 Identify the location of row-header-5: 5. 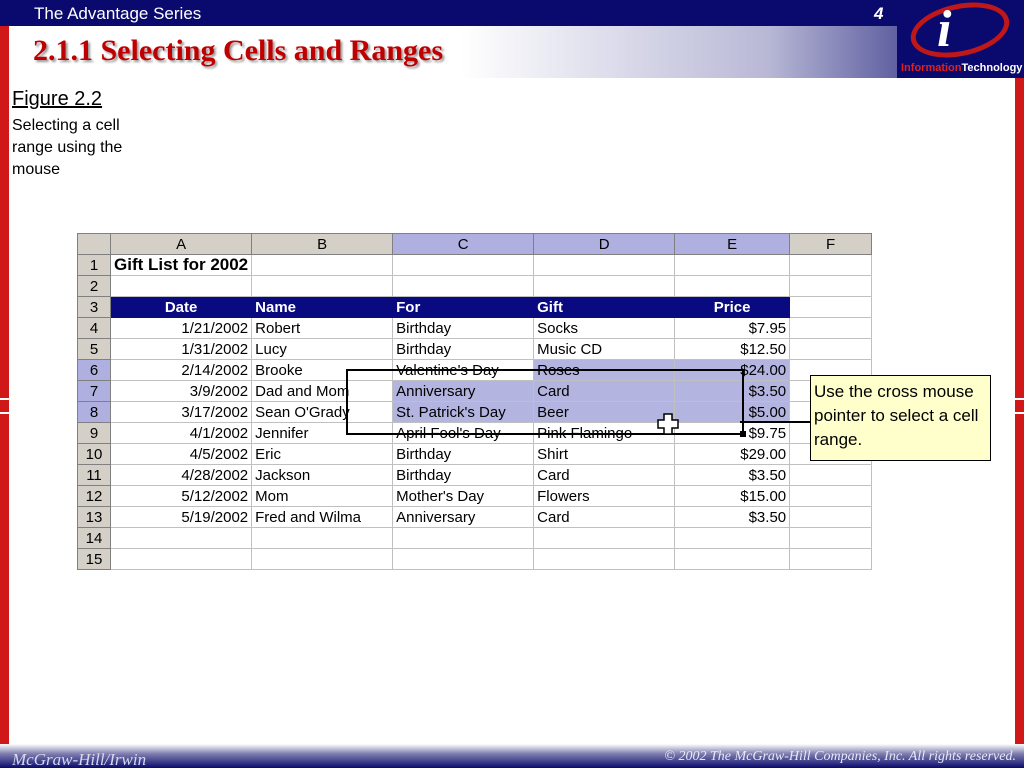
(94, 349).